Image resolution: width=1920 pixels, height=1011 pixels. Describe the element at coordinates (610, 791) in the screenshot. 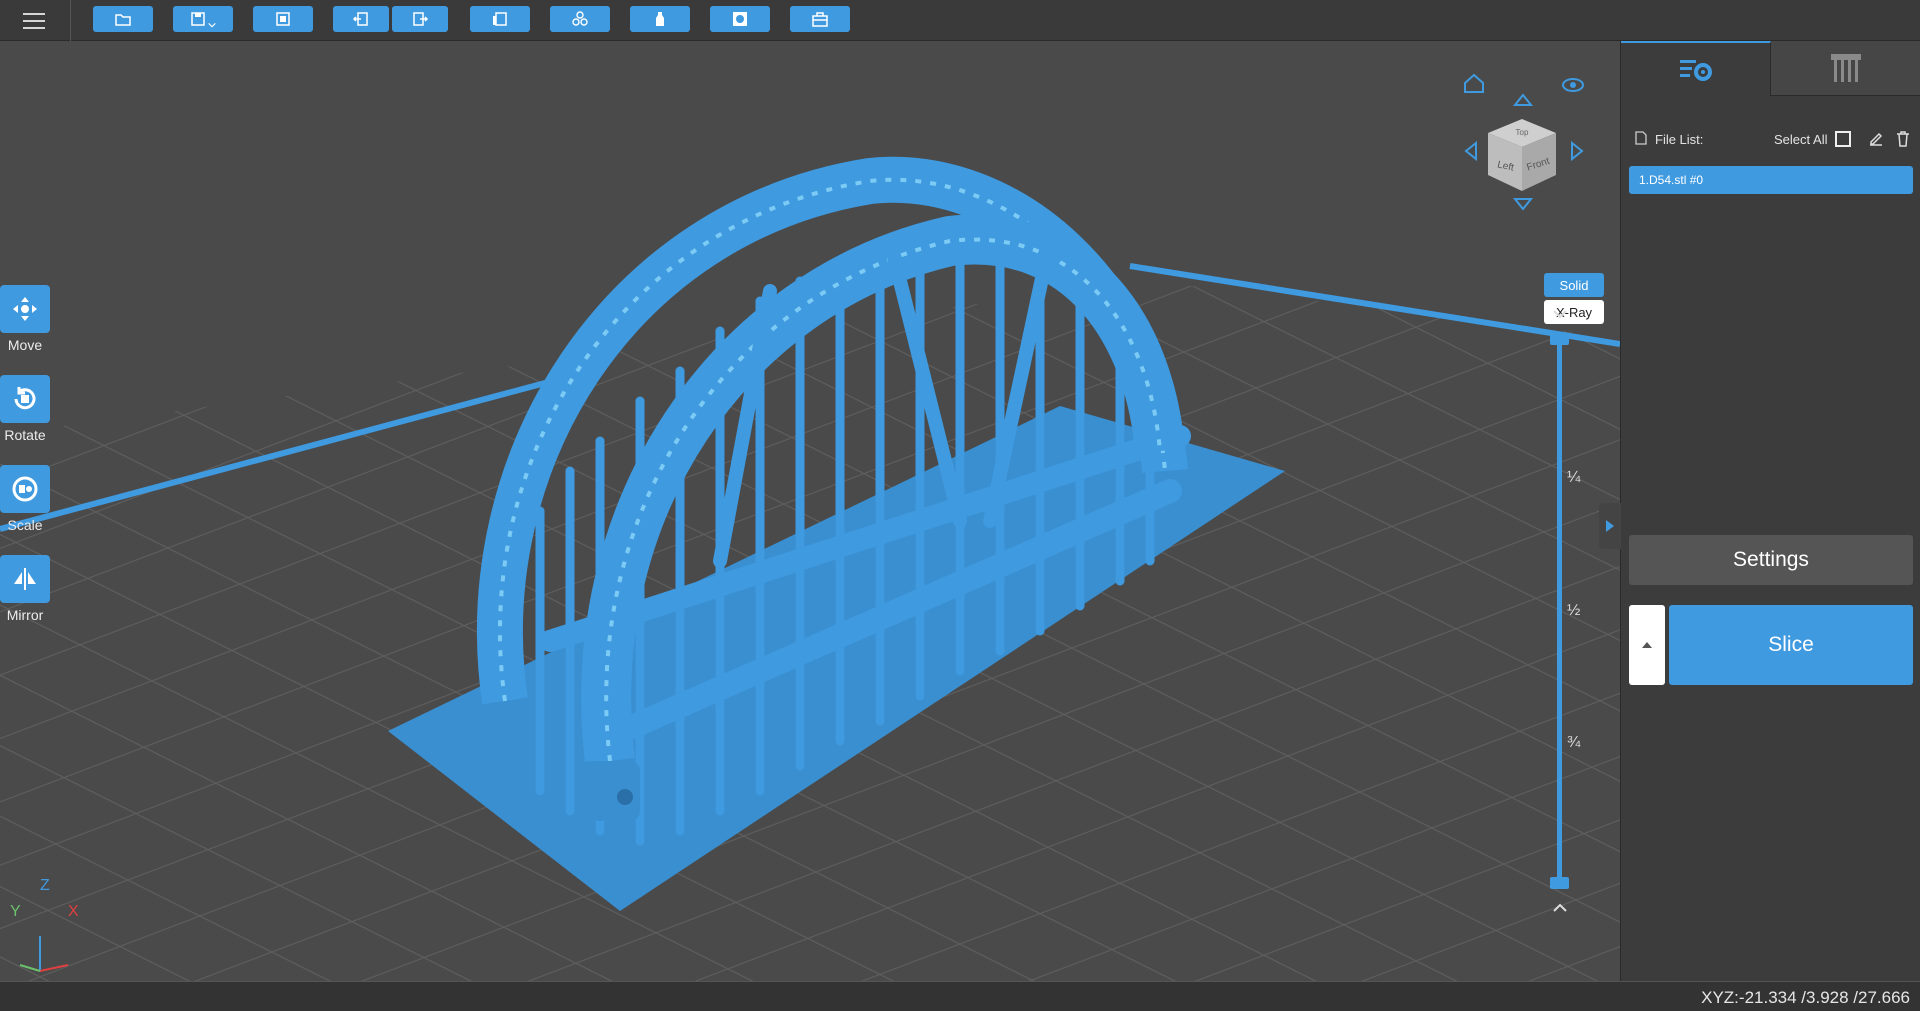

I see `arch-end-block` at that location.